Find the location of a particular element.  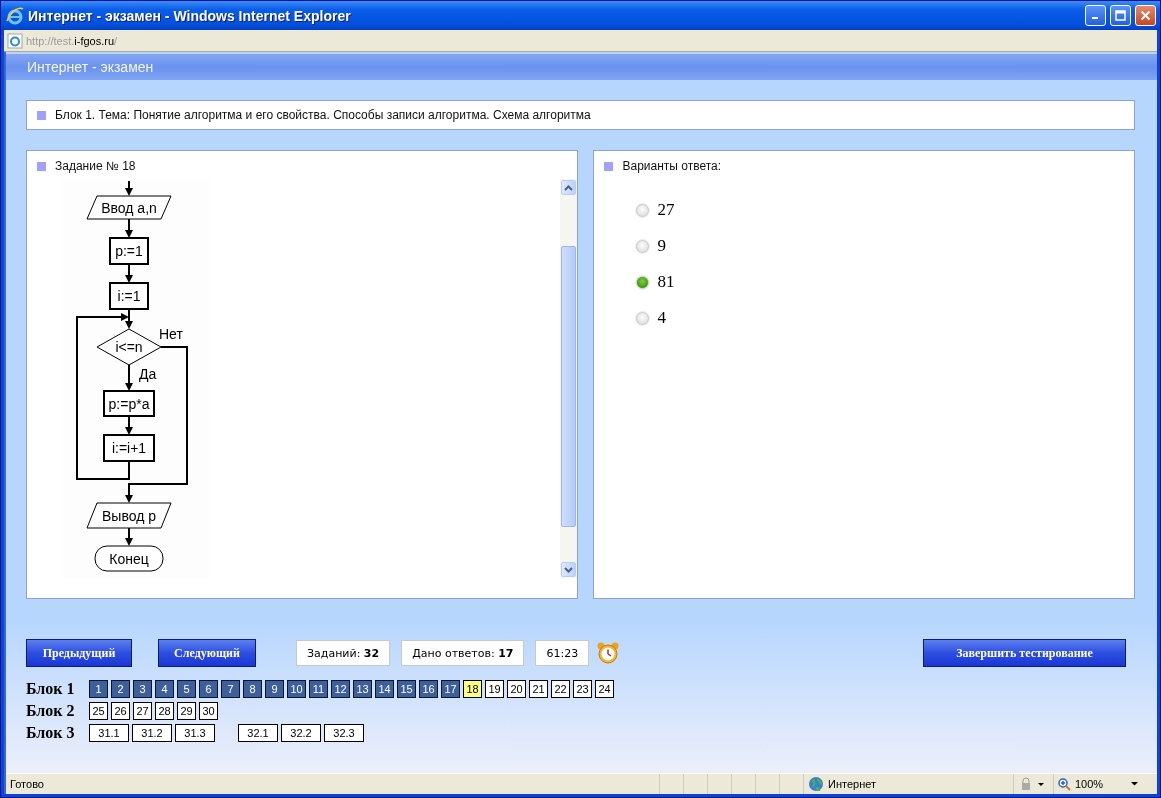

question-number: 18 is located at coordinates (472, 689).